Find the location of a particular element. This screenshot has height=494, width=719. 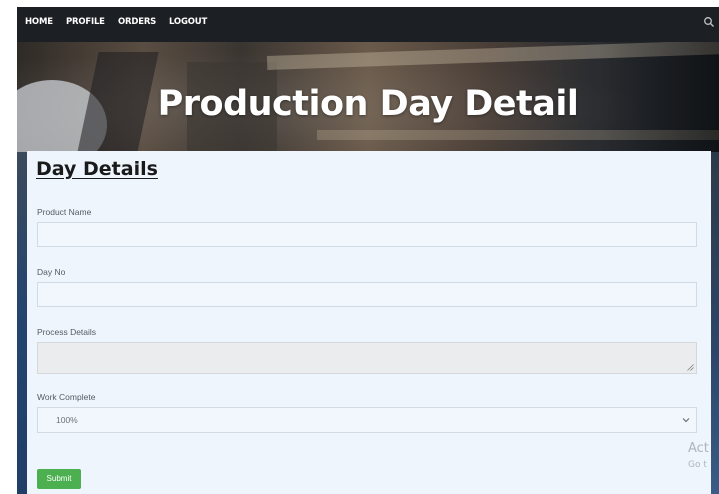

activation-watermark-line2: Go t is located at coordinates (697, 465).